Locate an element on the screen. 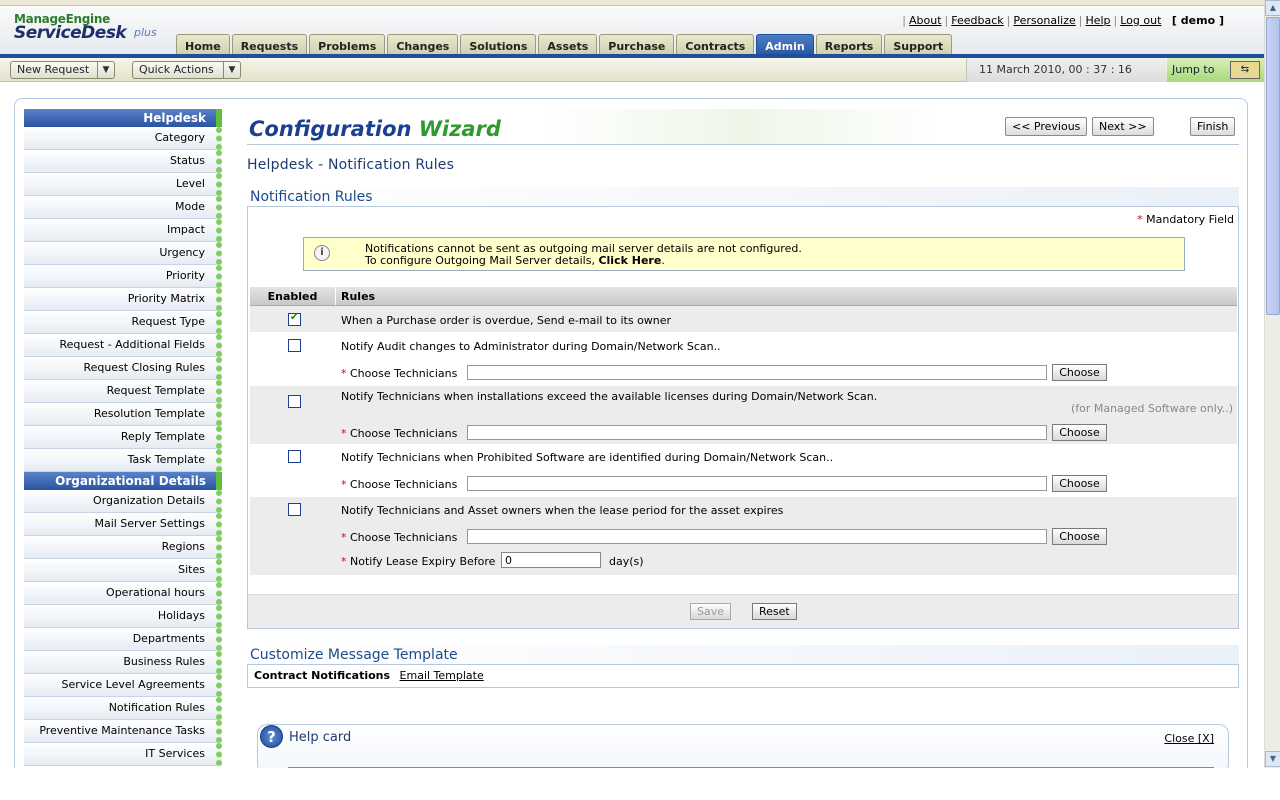 This screenshot has width=1280, height=800. sidebar-item-operational-hours: Operational hours is located at coordinates (123, 593).